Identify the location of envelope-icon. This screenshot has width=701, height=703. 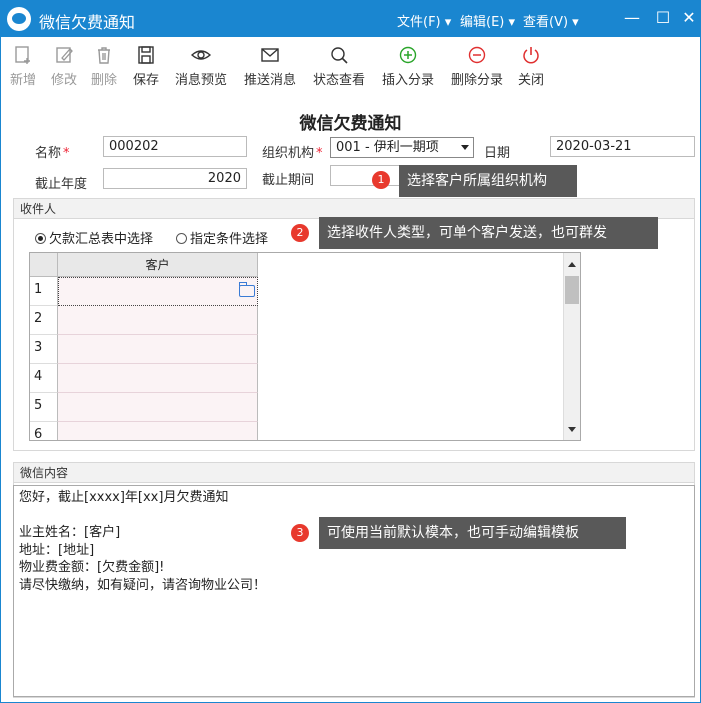
(270, 55).